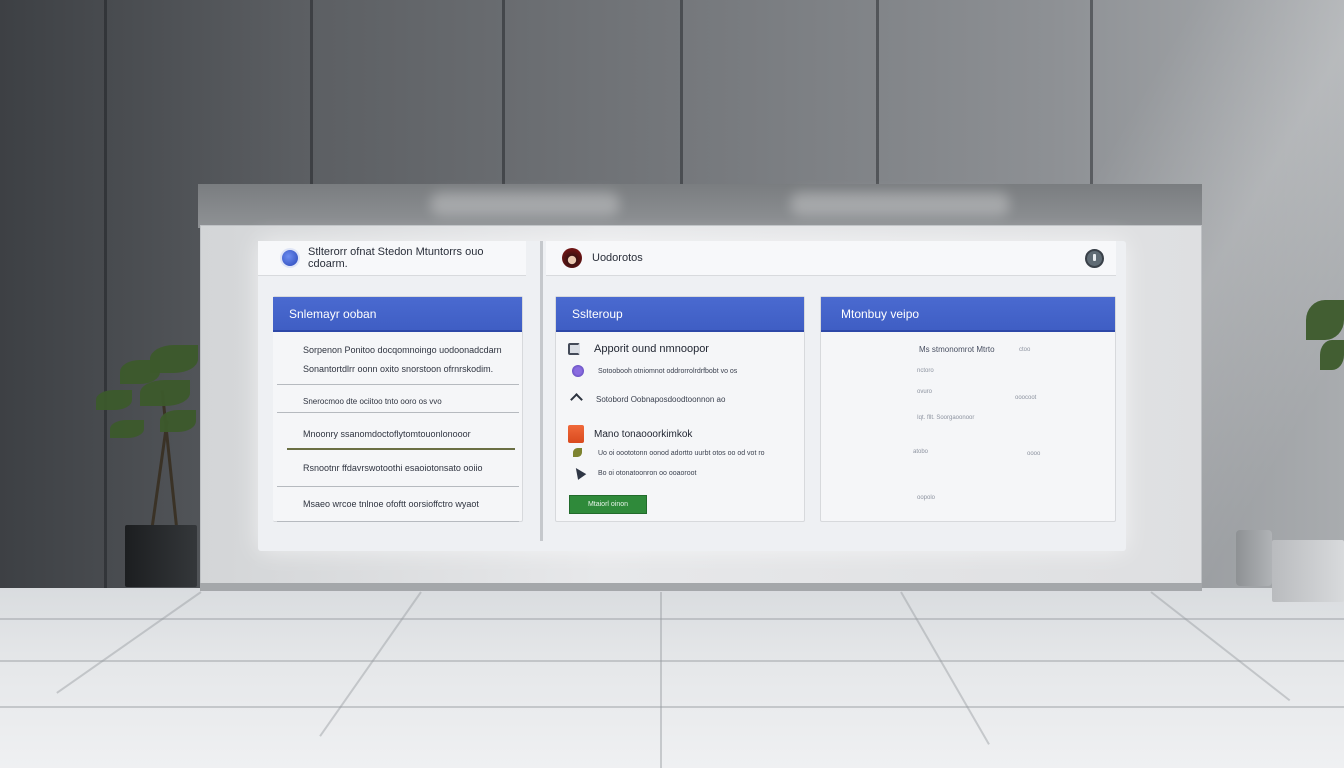  Describe the element at coordinates (403, 401) in the screenshot. I see `list-item: Snerocmoo dte ociitoo tnto ooro os vvo` at that location.